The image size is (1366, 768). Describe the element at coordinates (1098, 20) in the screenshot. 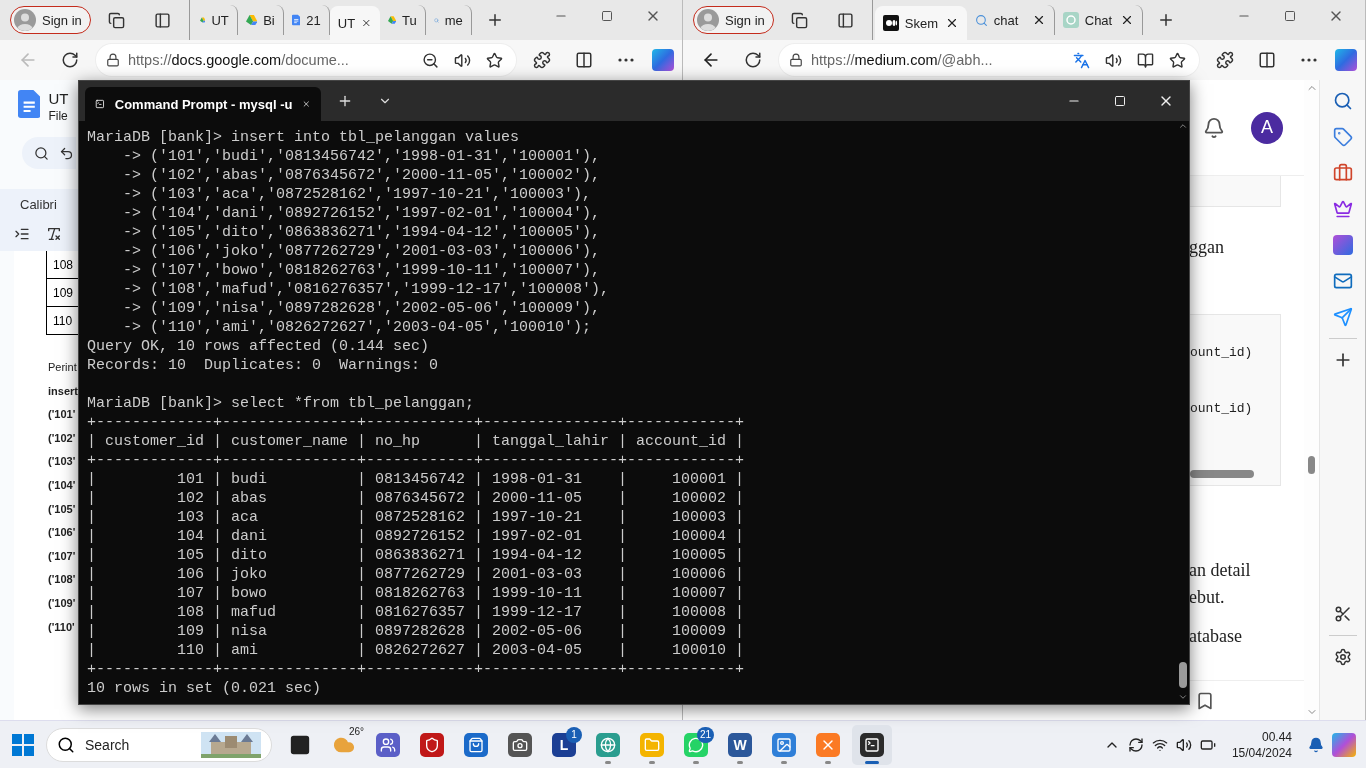

I see `browser-tab: Chat` at that location.